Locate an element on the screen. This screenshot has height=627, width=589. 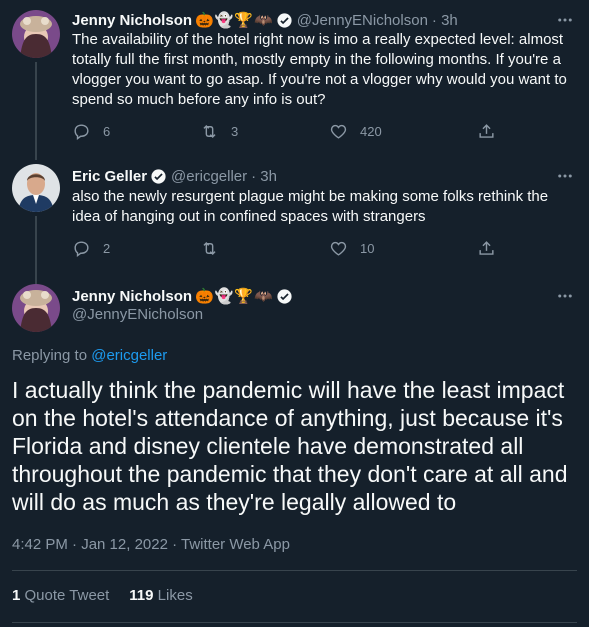
tweet-header: Eric Geller @ericgeller · 3h is located at coordinates (174, 176).